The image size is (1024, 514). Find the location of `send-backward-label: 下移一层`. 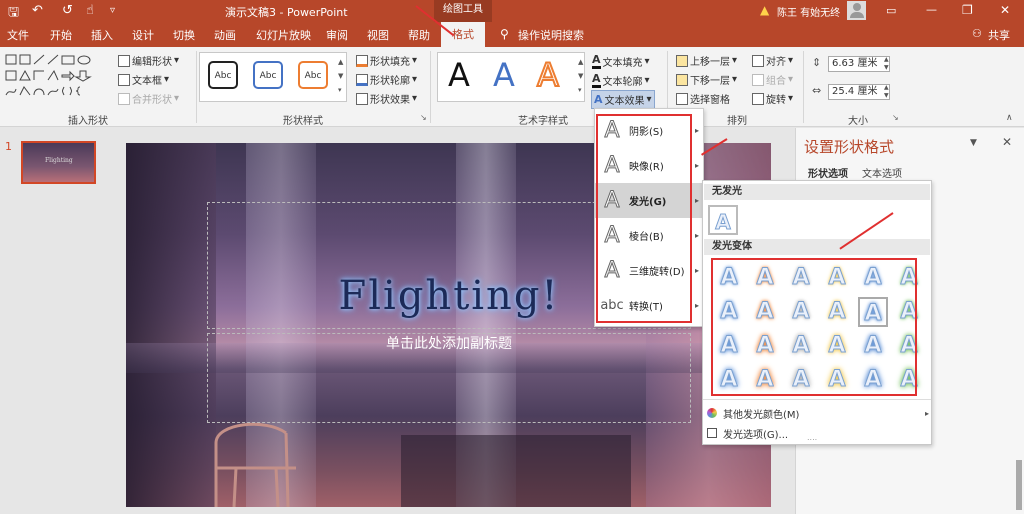

send-backward-label: 下移一层 is located at coordinates (710, 81).